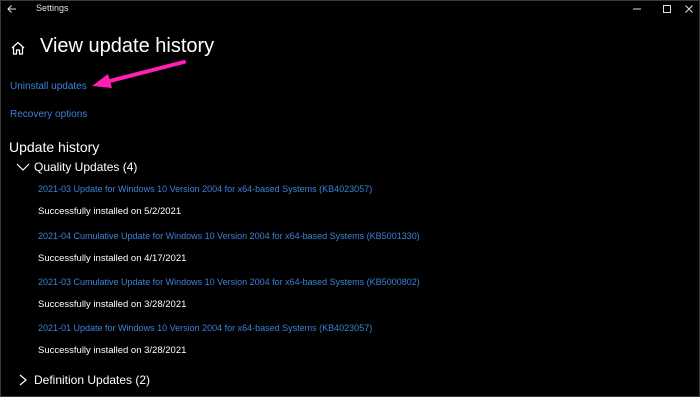  I want to click on home-icon, so click(18, 48).